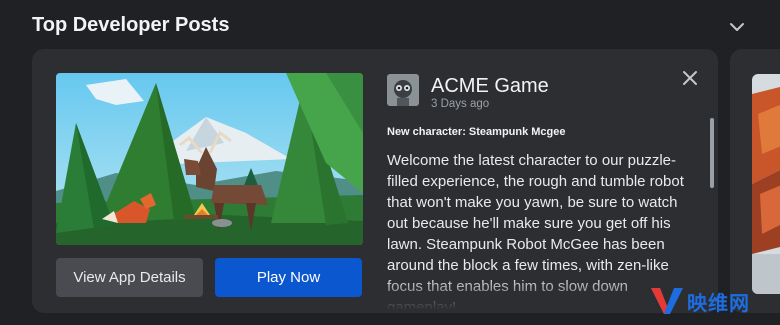 The width and height of the screenshot is (780, 325). What do you see at coordinates (667, 301) in the screenshot?
I see `watermark-logo-icon` at bounding box center [667, 301].